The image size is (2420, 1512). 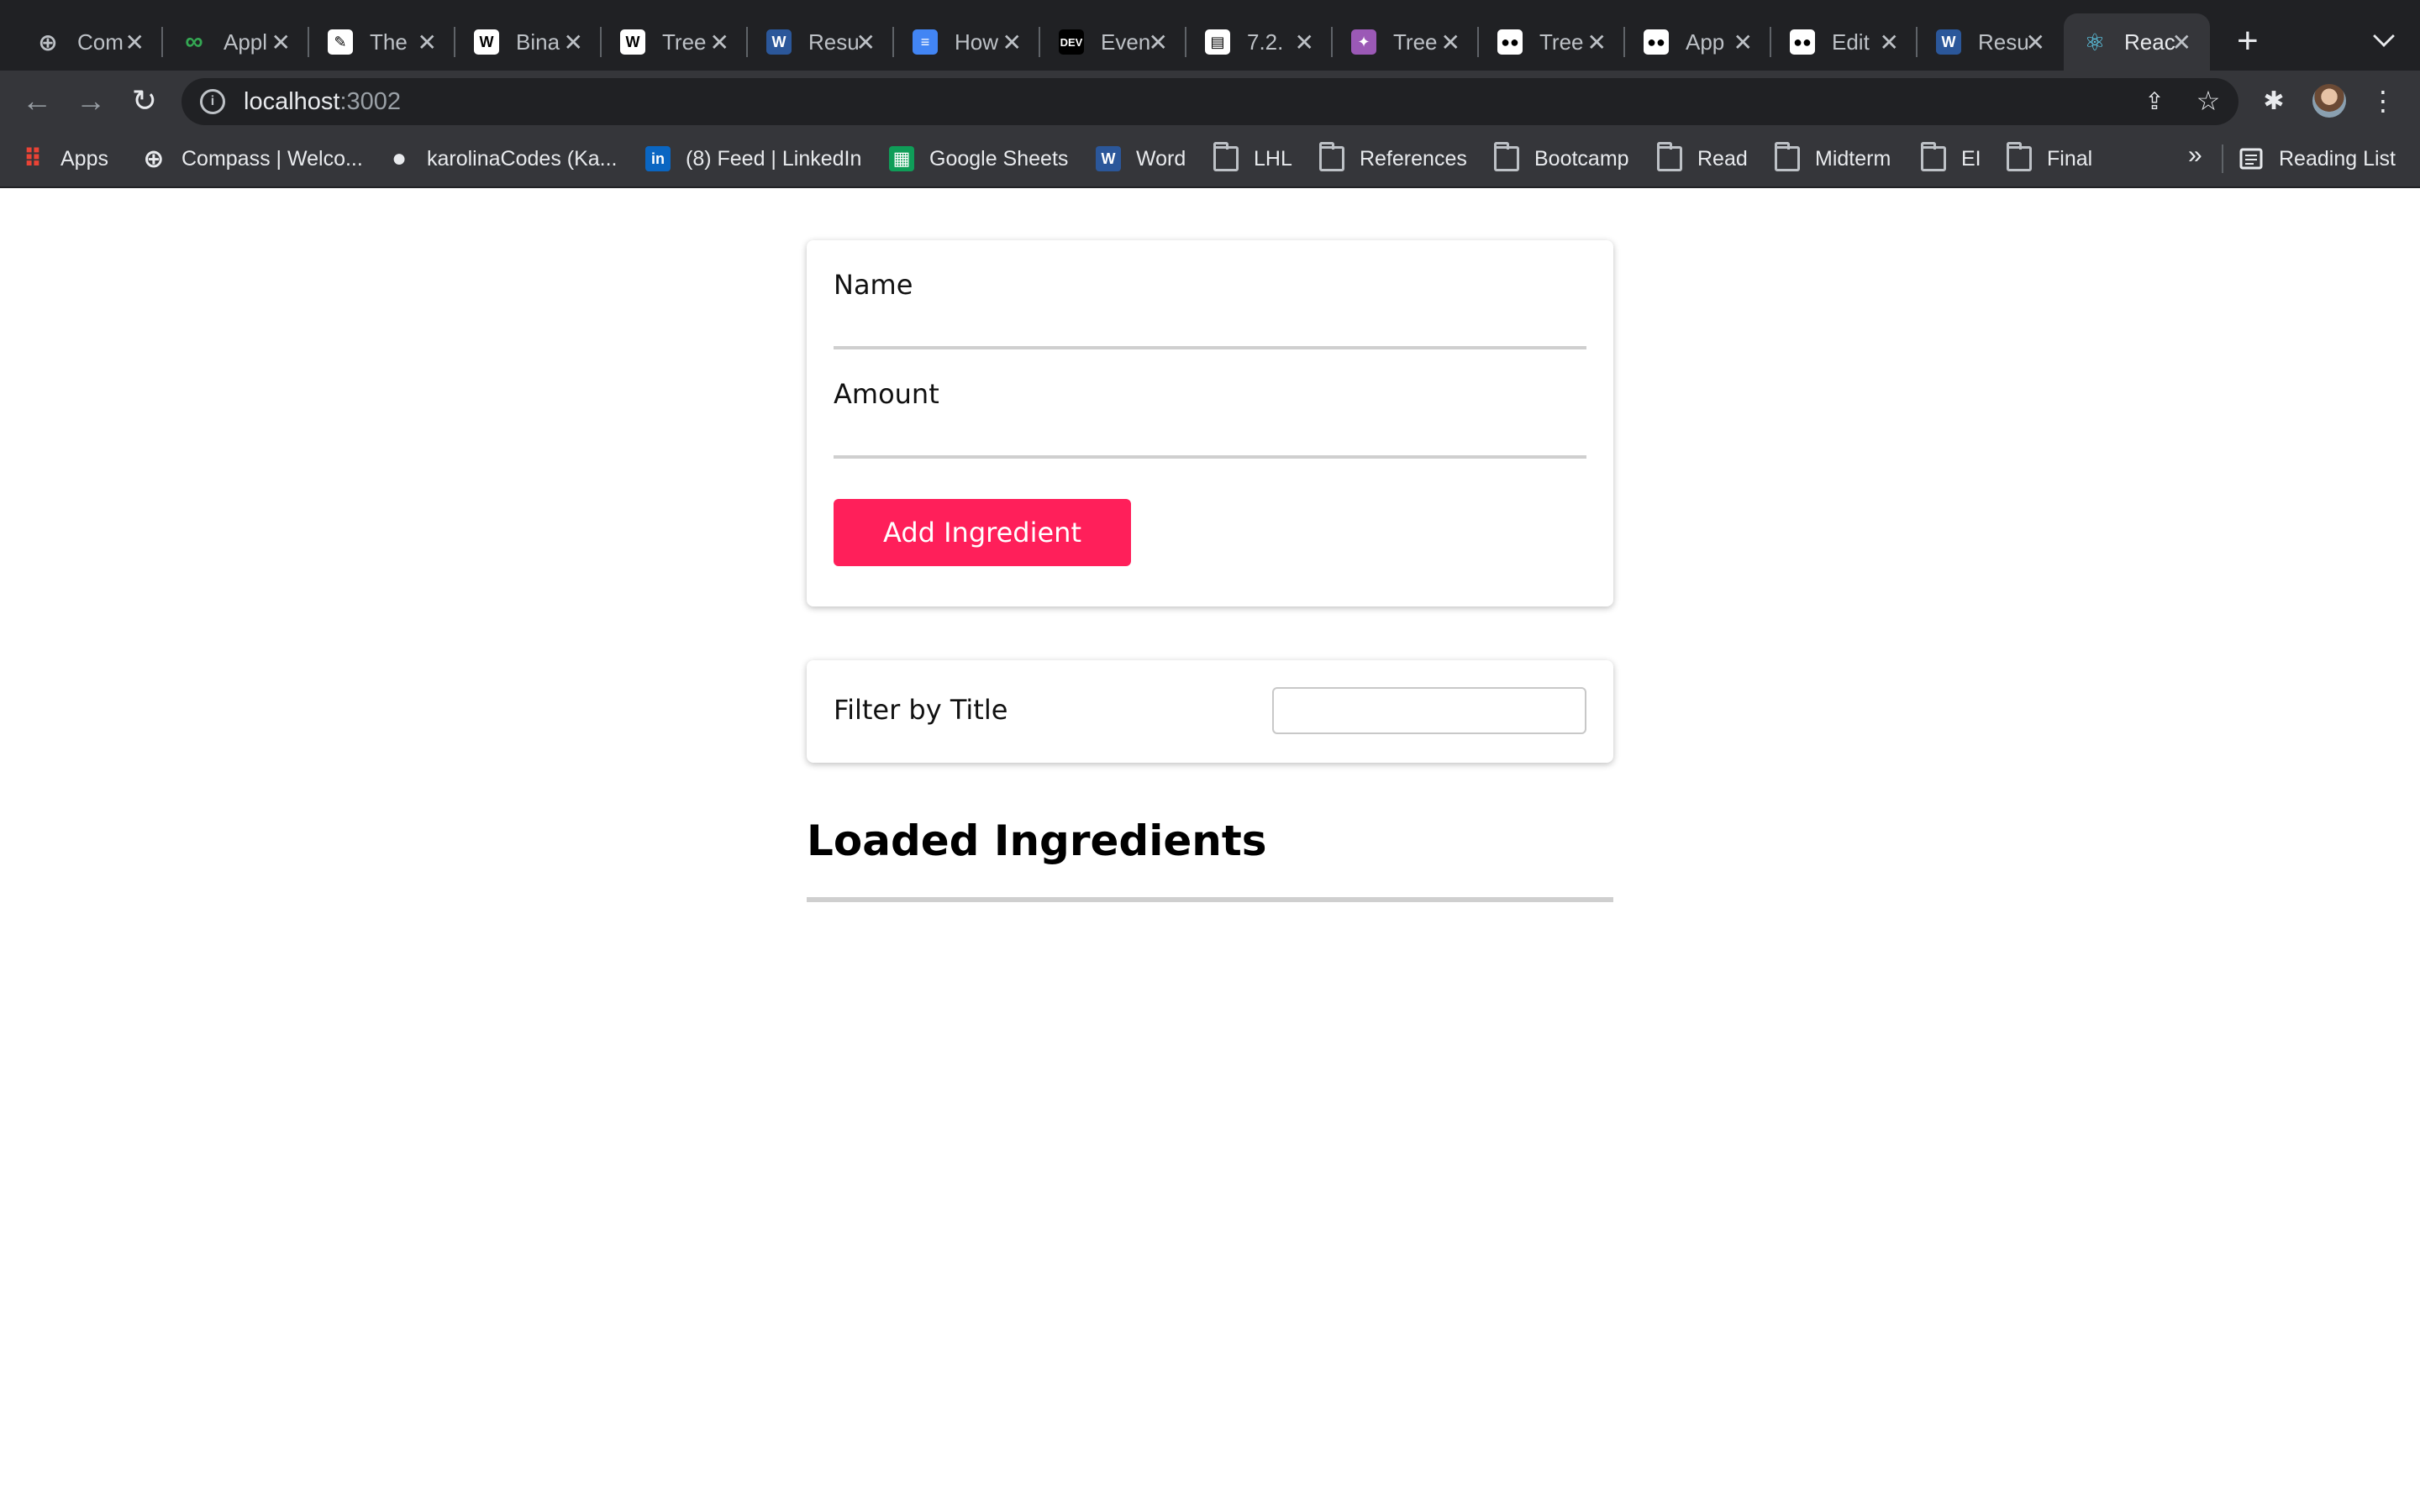 I want to click on folder-icon, so click(x=1788, y=156).